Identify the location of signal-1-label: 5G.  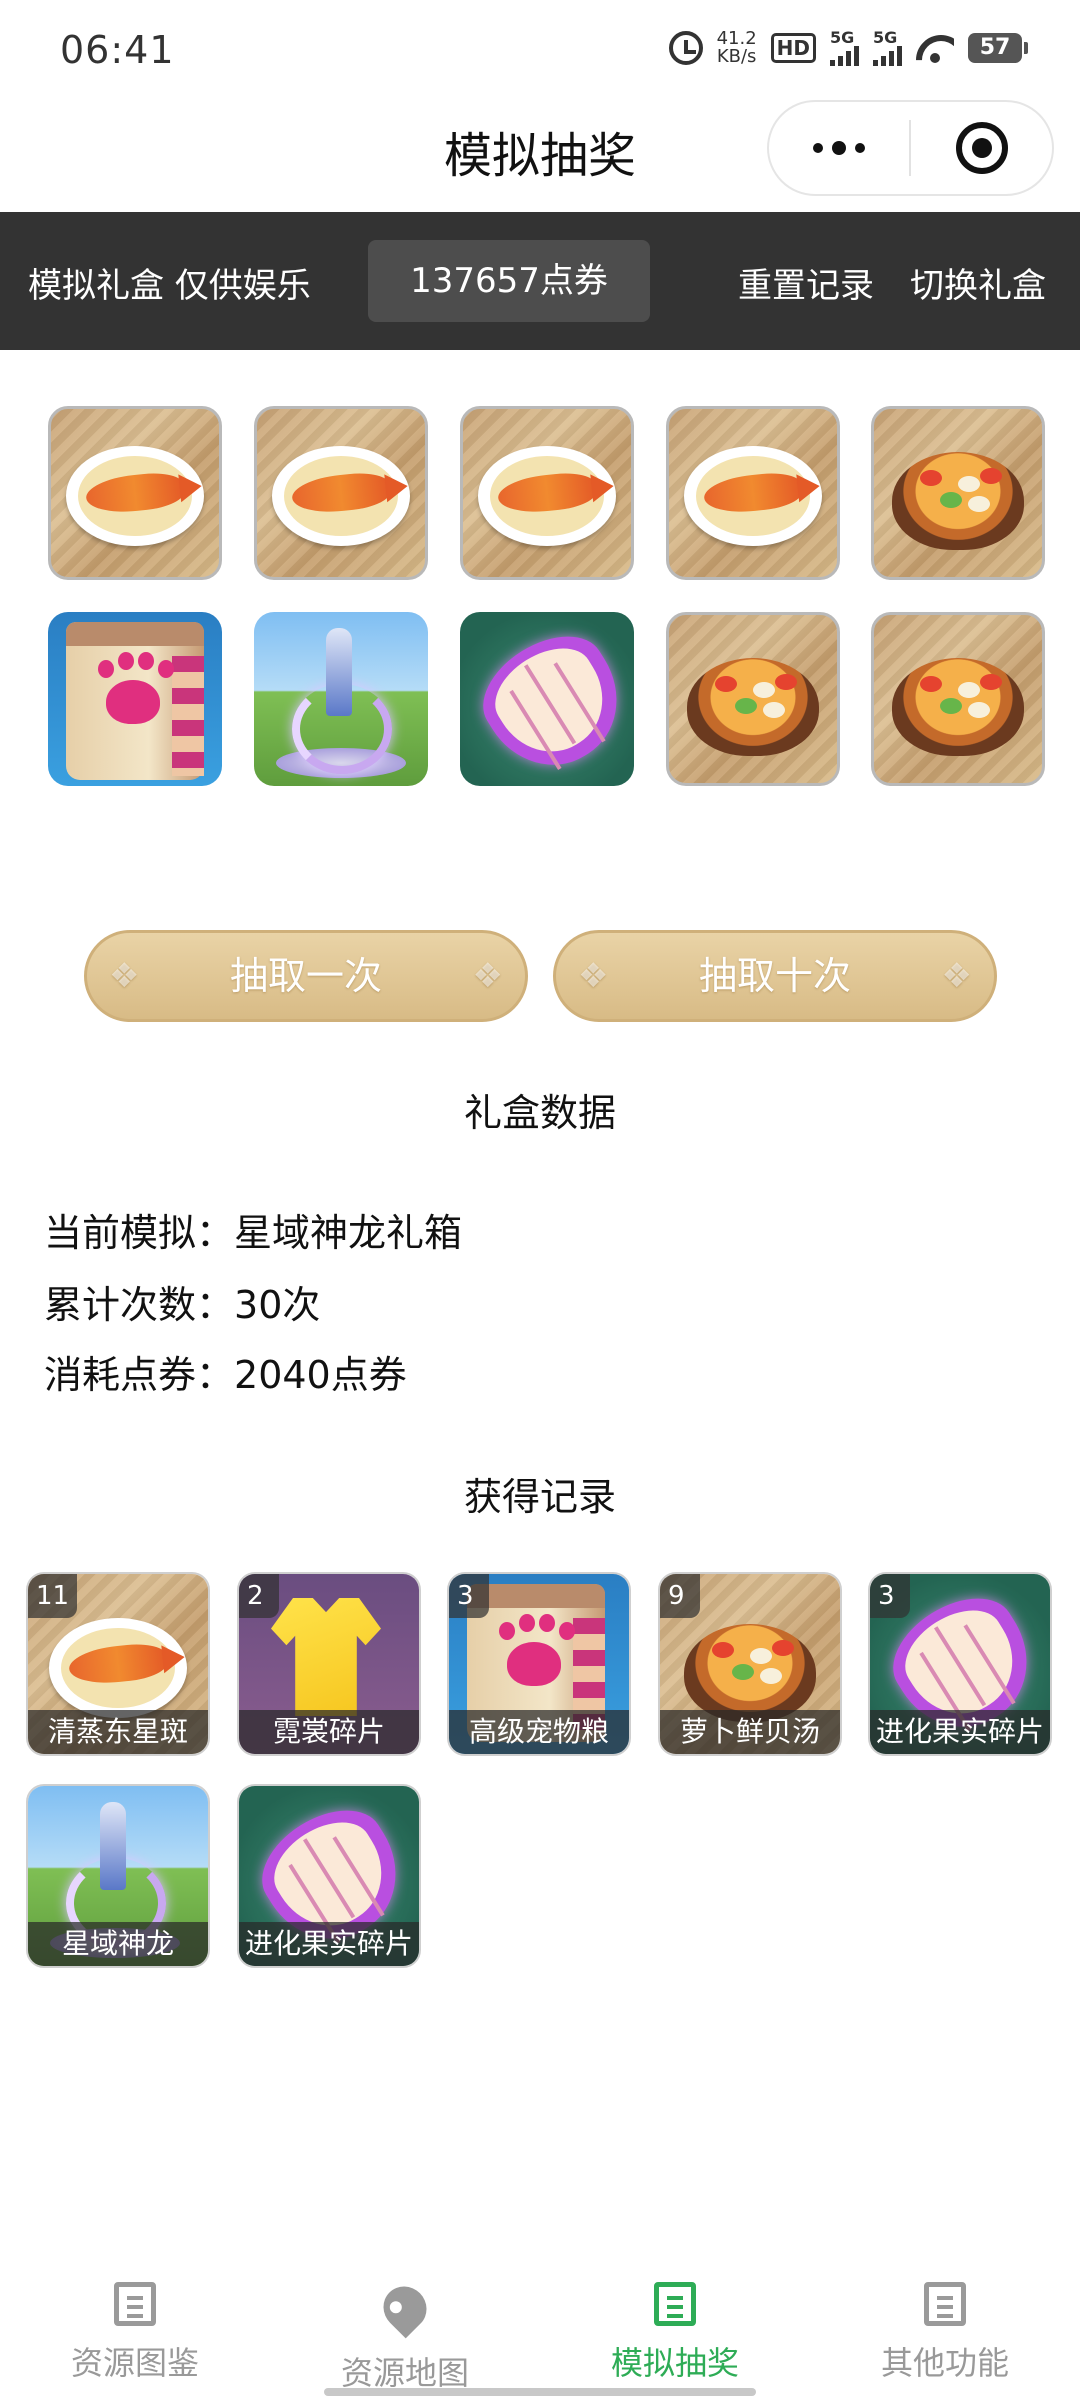
(842, 37).